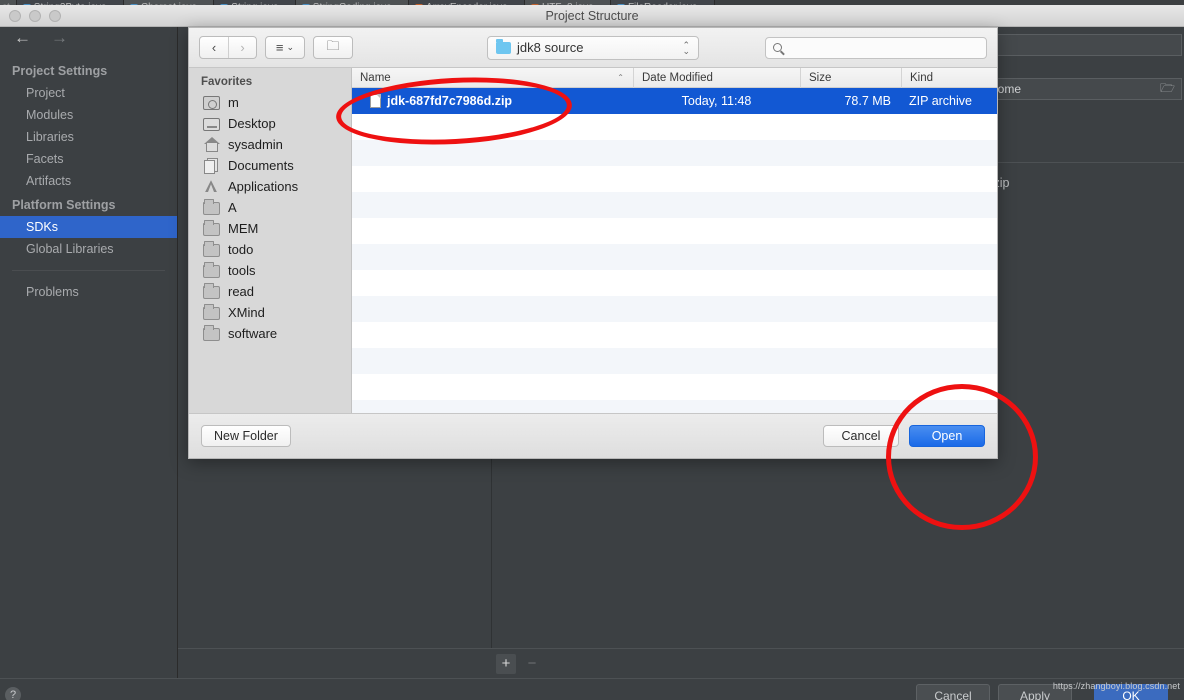  Describe the element at coordinates (227, 82) in the screenshot. I see `favorites-heading: Favorites` at that location.